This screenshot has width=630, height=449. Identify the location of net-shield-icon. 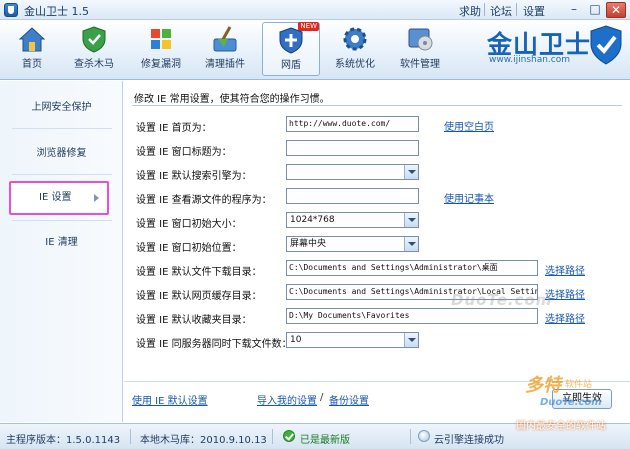
(291, 40).